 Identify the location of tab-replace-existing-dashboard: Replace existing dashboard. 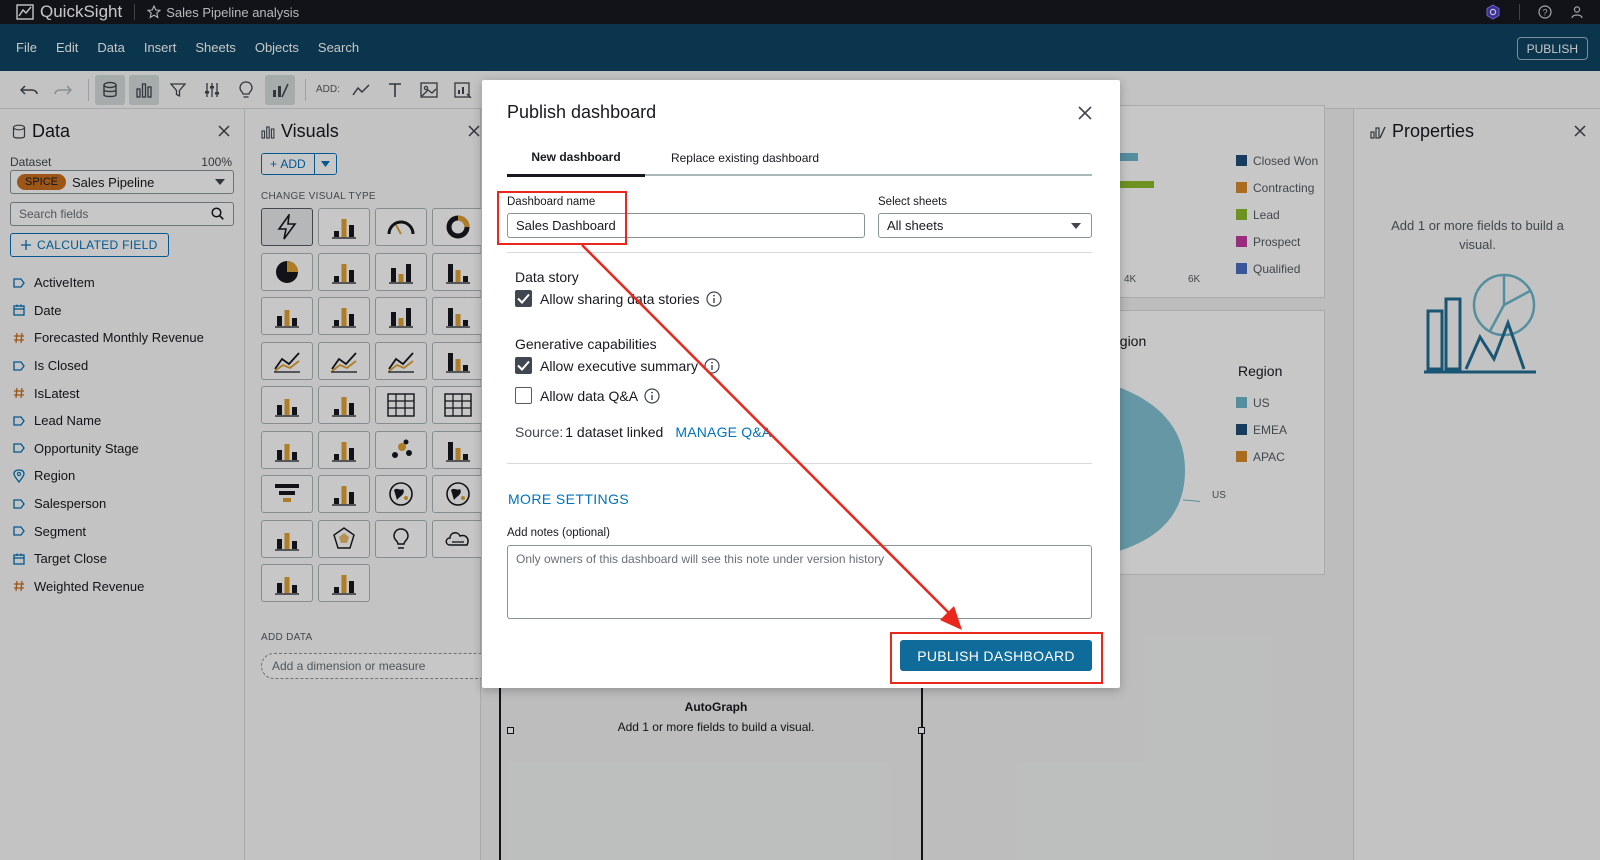
(745, 158).